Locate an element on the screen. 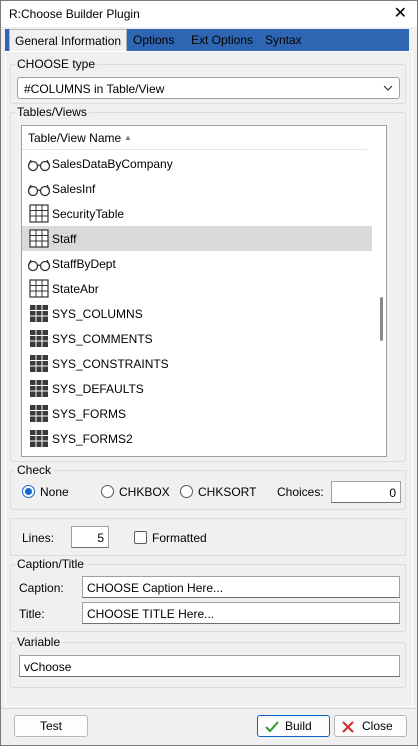  choose-type-select: #COLUMNS in Table/View is located at coordinates (208, 88).